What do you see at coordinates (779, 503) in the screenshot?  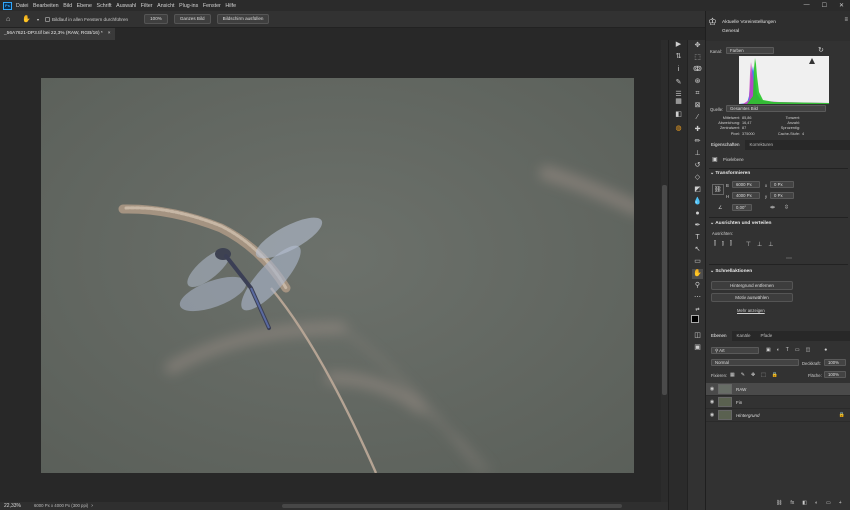 I see `link-layers-icon: ⛓` at bounding box center [779, 503].